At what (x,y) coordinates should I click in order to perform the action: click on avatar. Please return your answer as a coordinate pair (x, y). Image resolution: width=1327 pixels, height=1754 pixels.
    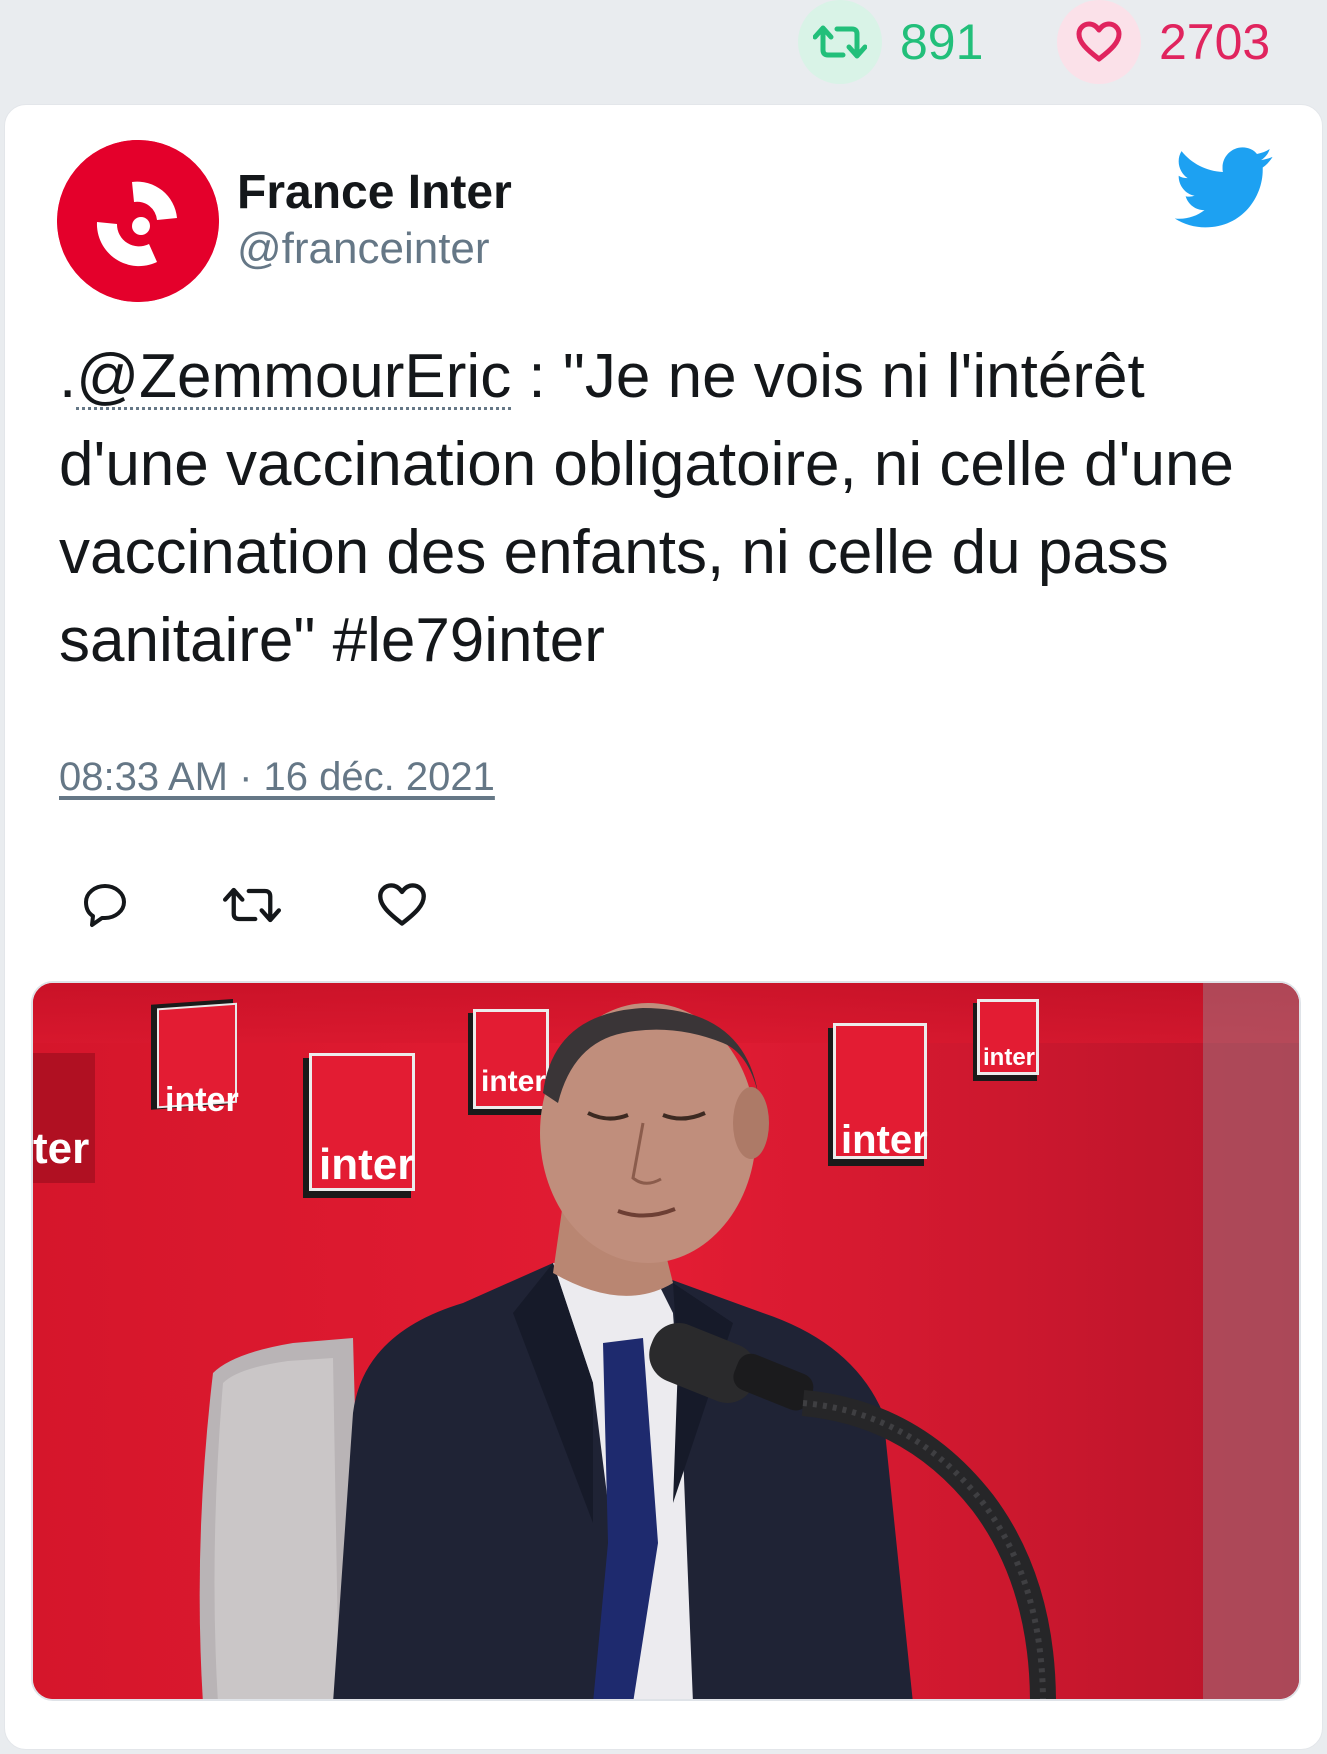
    Looking at the image, I should click on (138, 221).